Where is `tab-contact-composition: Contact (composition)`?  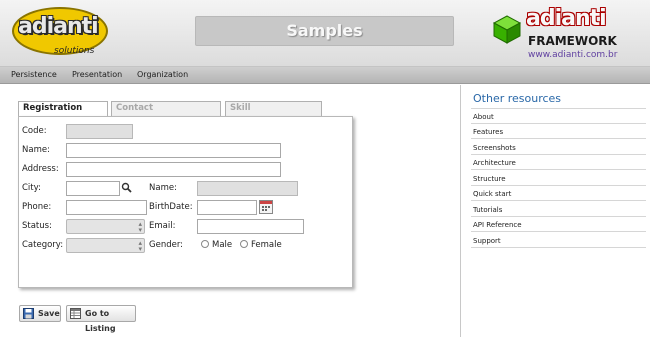 tab-contact-composition: Contact (composition) is located at coordinates (166, 113).